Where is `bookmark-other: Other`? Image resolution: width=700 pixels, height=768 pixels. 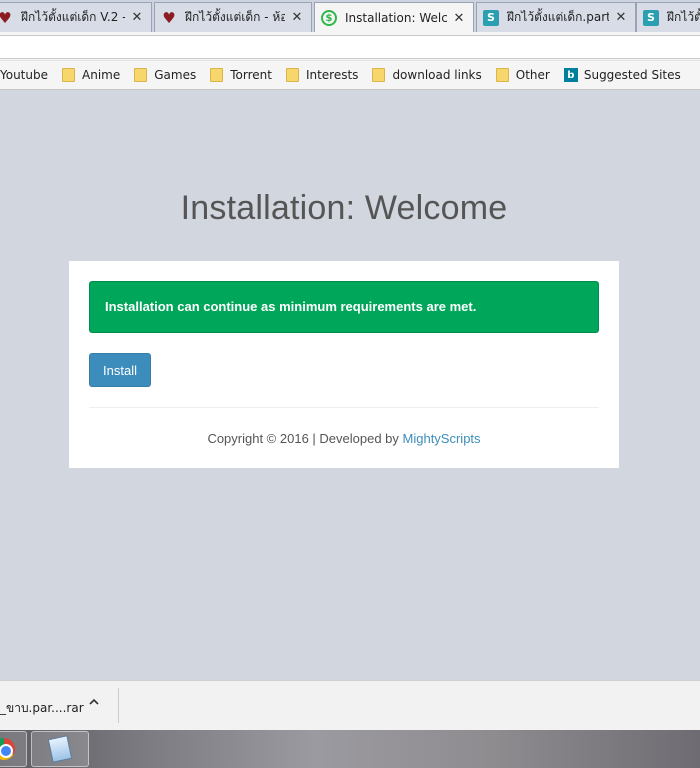
bookmark-other: Other is located at coordinates (522, 75).